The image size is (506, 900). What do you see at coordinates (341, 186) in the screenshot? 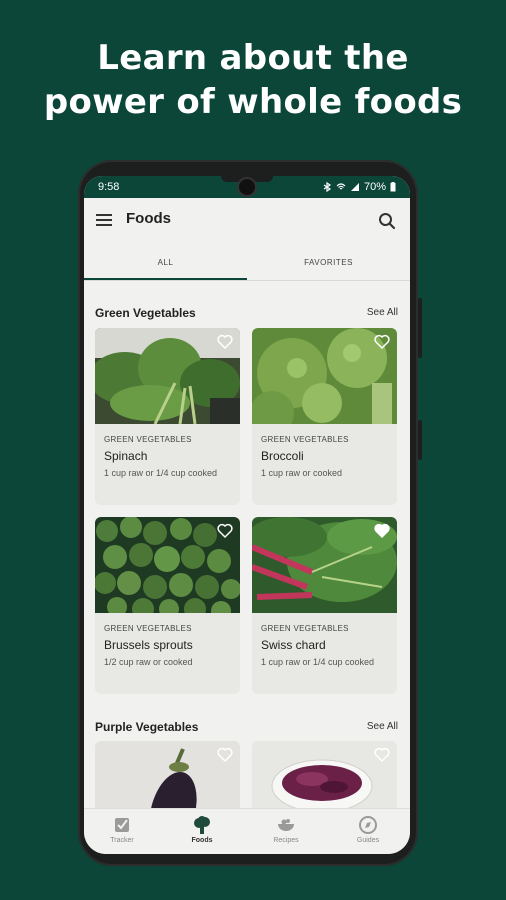
I see `wifi-icon` at bounding box center [341, 186].